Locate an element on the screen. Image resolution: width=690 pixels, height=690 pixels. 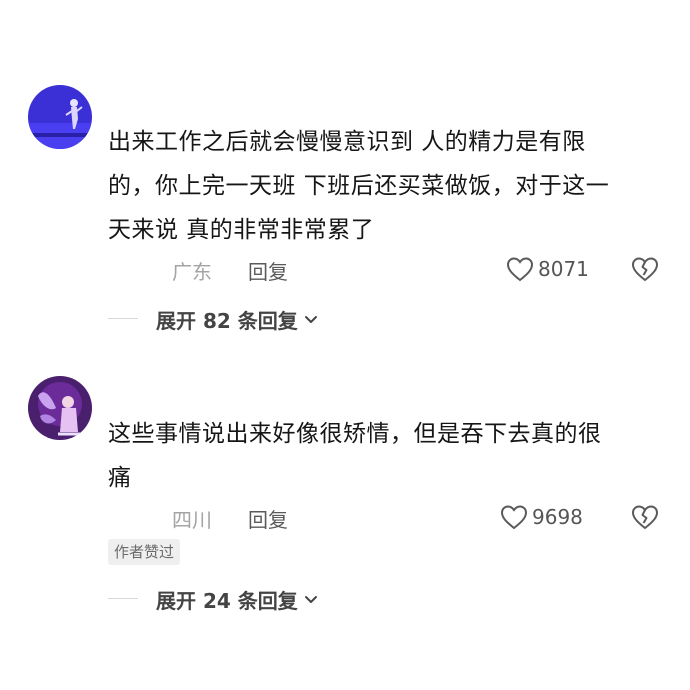
comment-meta: 广东 回复 8071 is located at coordinates (345, 270).